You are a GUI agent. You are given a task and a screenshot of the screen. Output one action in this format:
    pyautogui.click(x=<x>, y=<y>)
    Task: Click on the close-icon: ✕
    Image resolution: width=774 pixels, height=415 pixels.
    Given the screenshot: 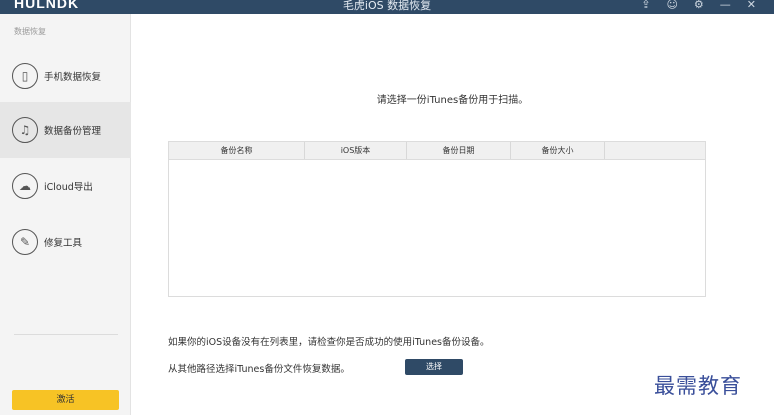 What is the action you would take?
    pyautogui.click(x=751, y=5)
    